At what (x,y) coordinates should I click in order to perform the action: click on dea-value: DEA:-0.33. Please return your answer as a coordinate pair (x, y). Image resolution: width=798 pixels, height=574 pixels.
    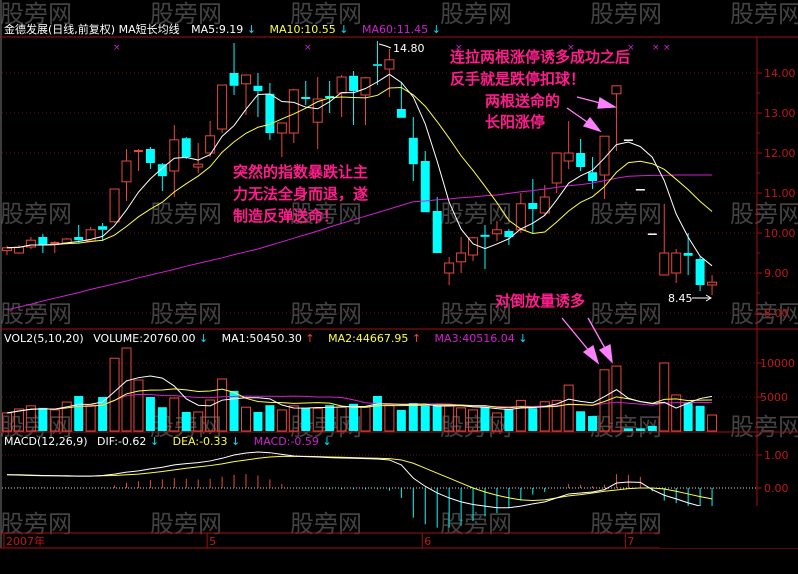
    Looking at the image, I should click on (200, 441).